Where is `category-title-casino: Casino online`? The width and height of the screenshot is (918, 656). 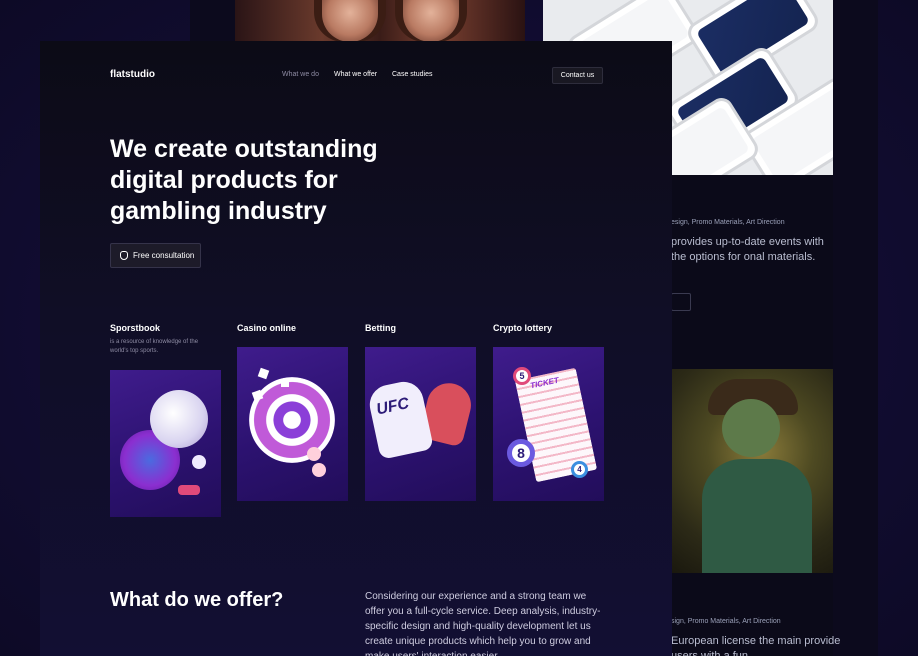 category-title-casino: Casino online is located at coordinates (266, 328).